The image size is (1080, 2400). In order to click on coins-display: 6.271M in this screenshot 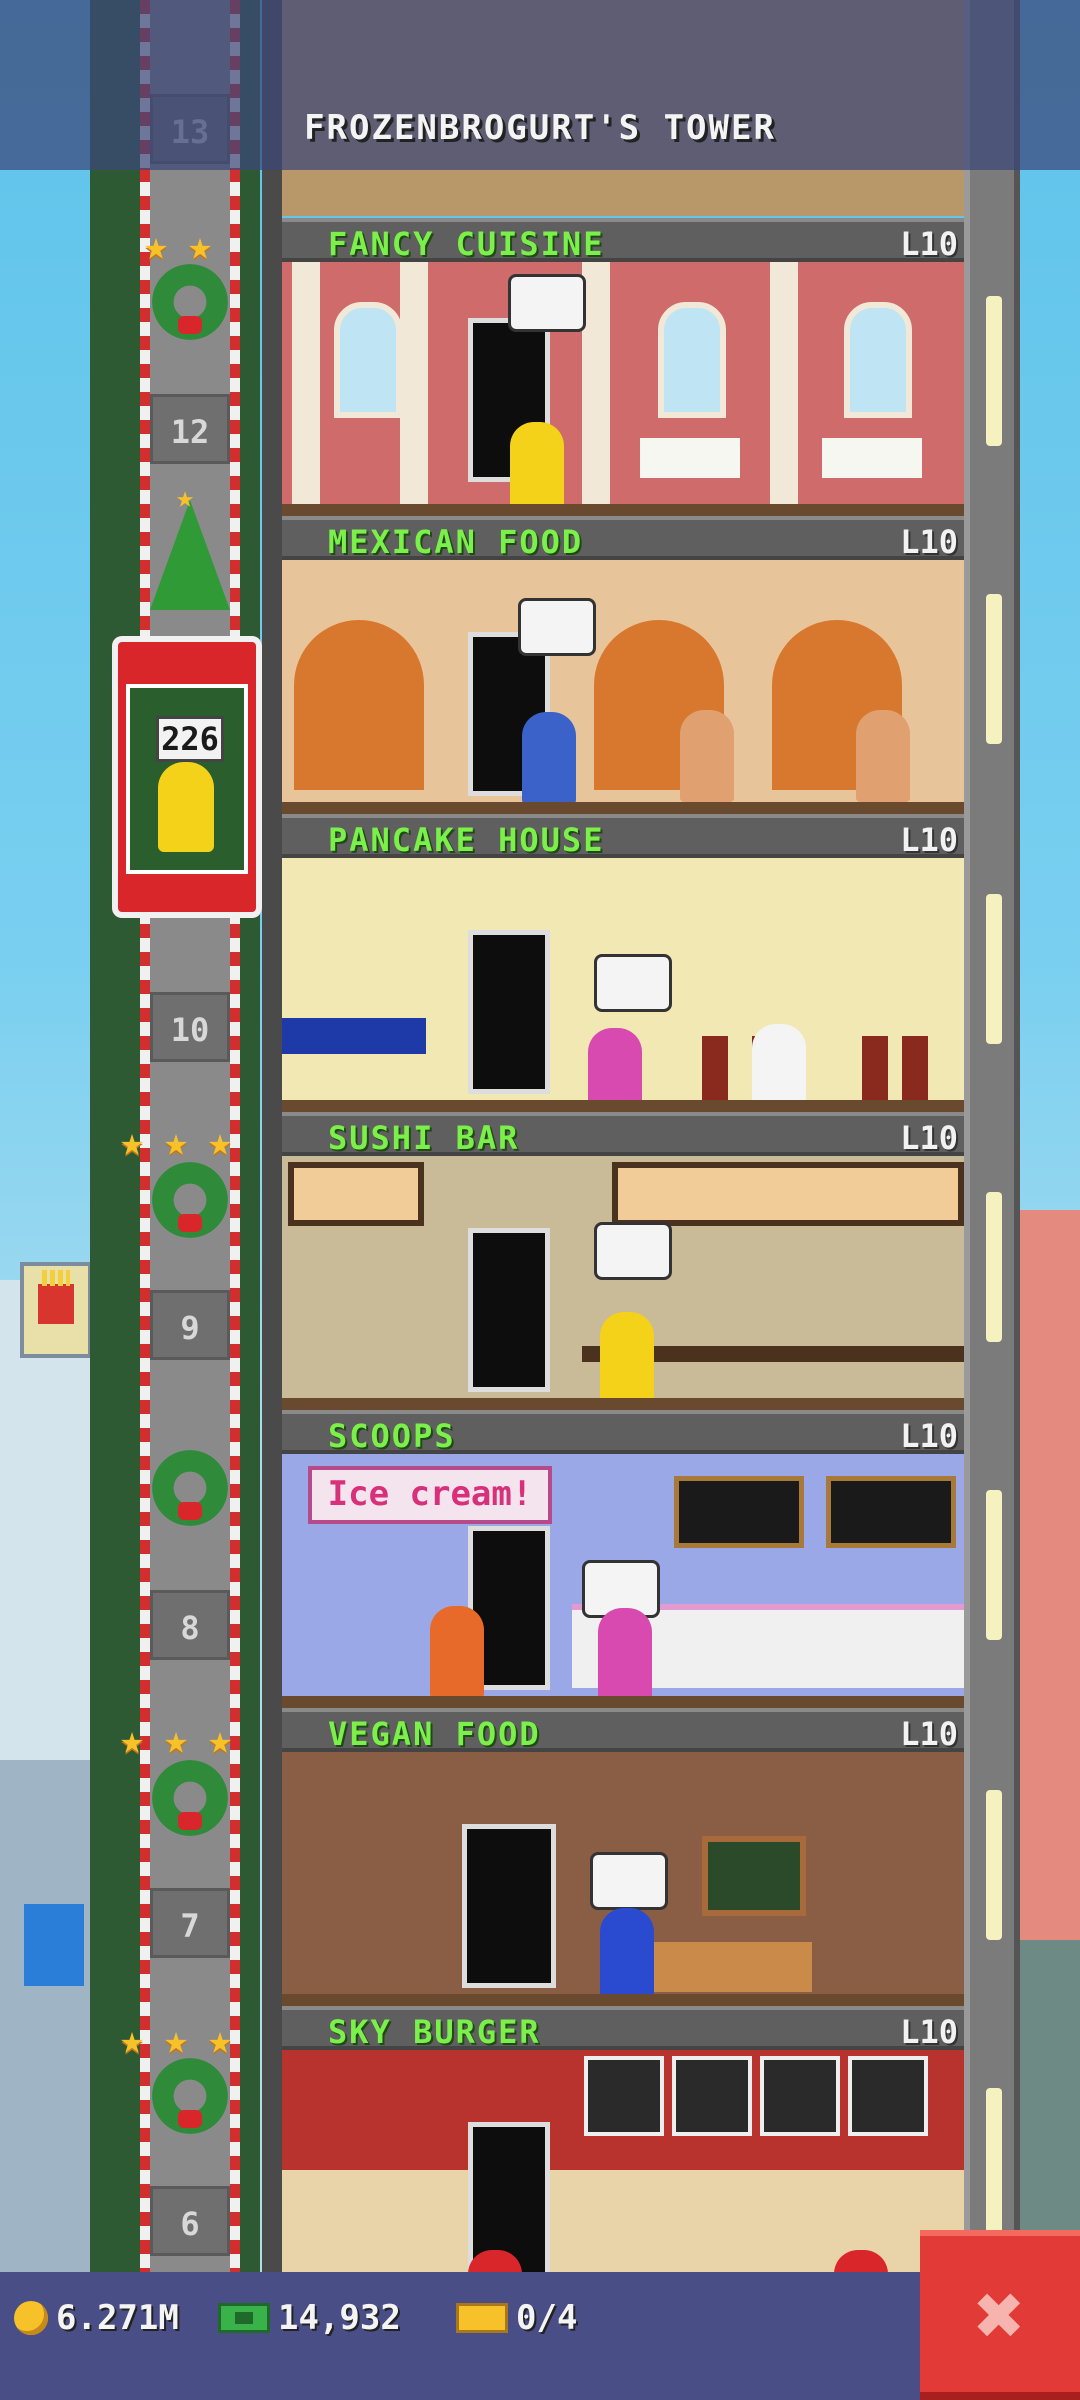, I will do `click(96, 2318)`.